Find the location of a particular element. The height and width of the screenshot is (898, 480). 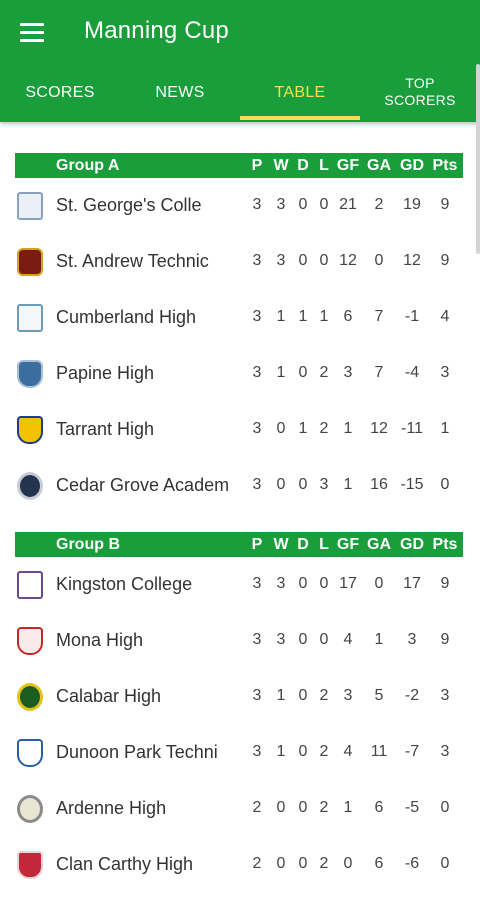

tab-label: TABLE is located at coordinates (300, 92).